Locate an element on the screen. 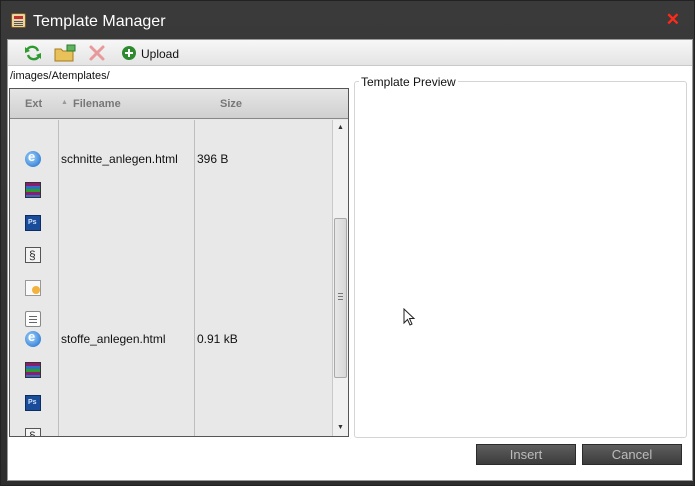 The image size is (695, 486). upload-label: Upload is located at coordinates (160, 54).